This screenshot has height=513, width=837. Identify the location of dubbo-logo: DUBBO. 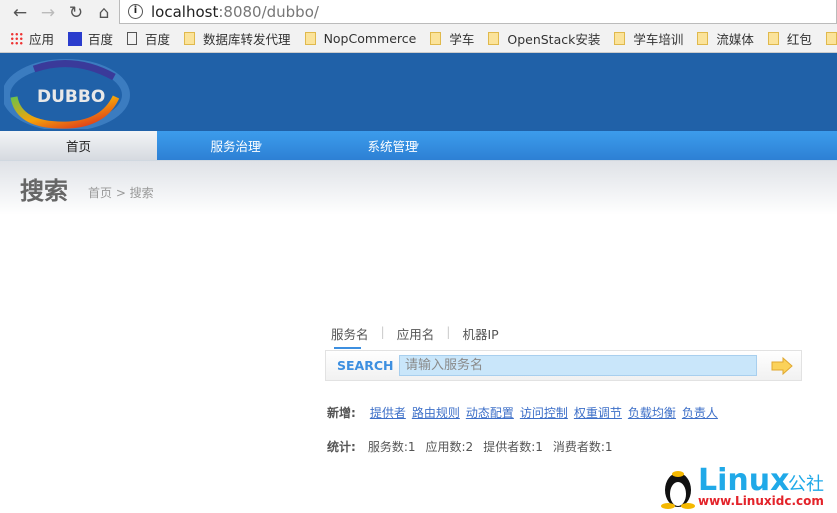
(74, 93).